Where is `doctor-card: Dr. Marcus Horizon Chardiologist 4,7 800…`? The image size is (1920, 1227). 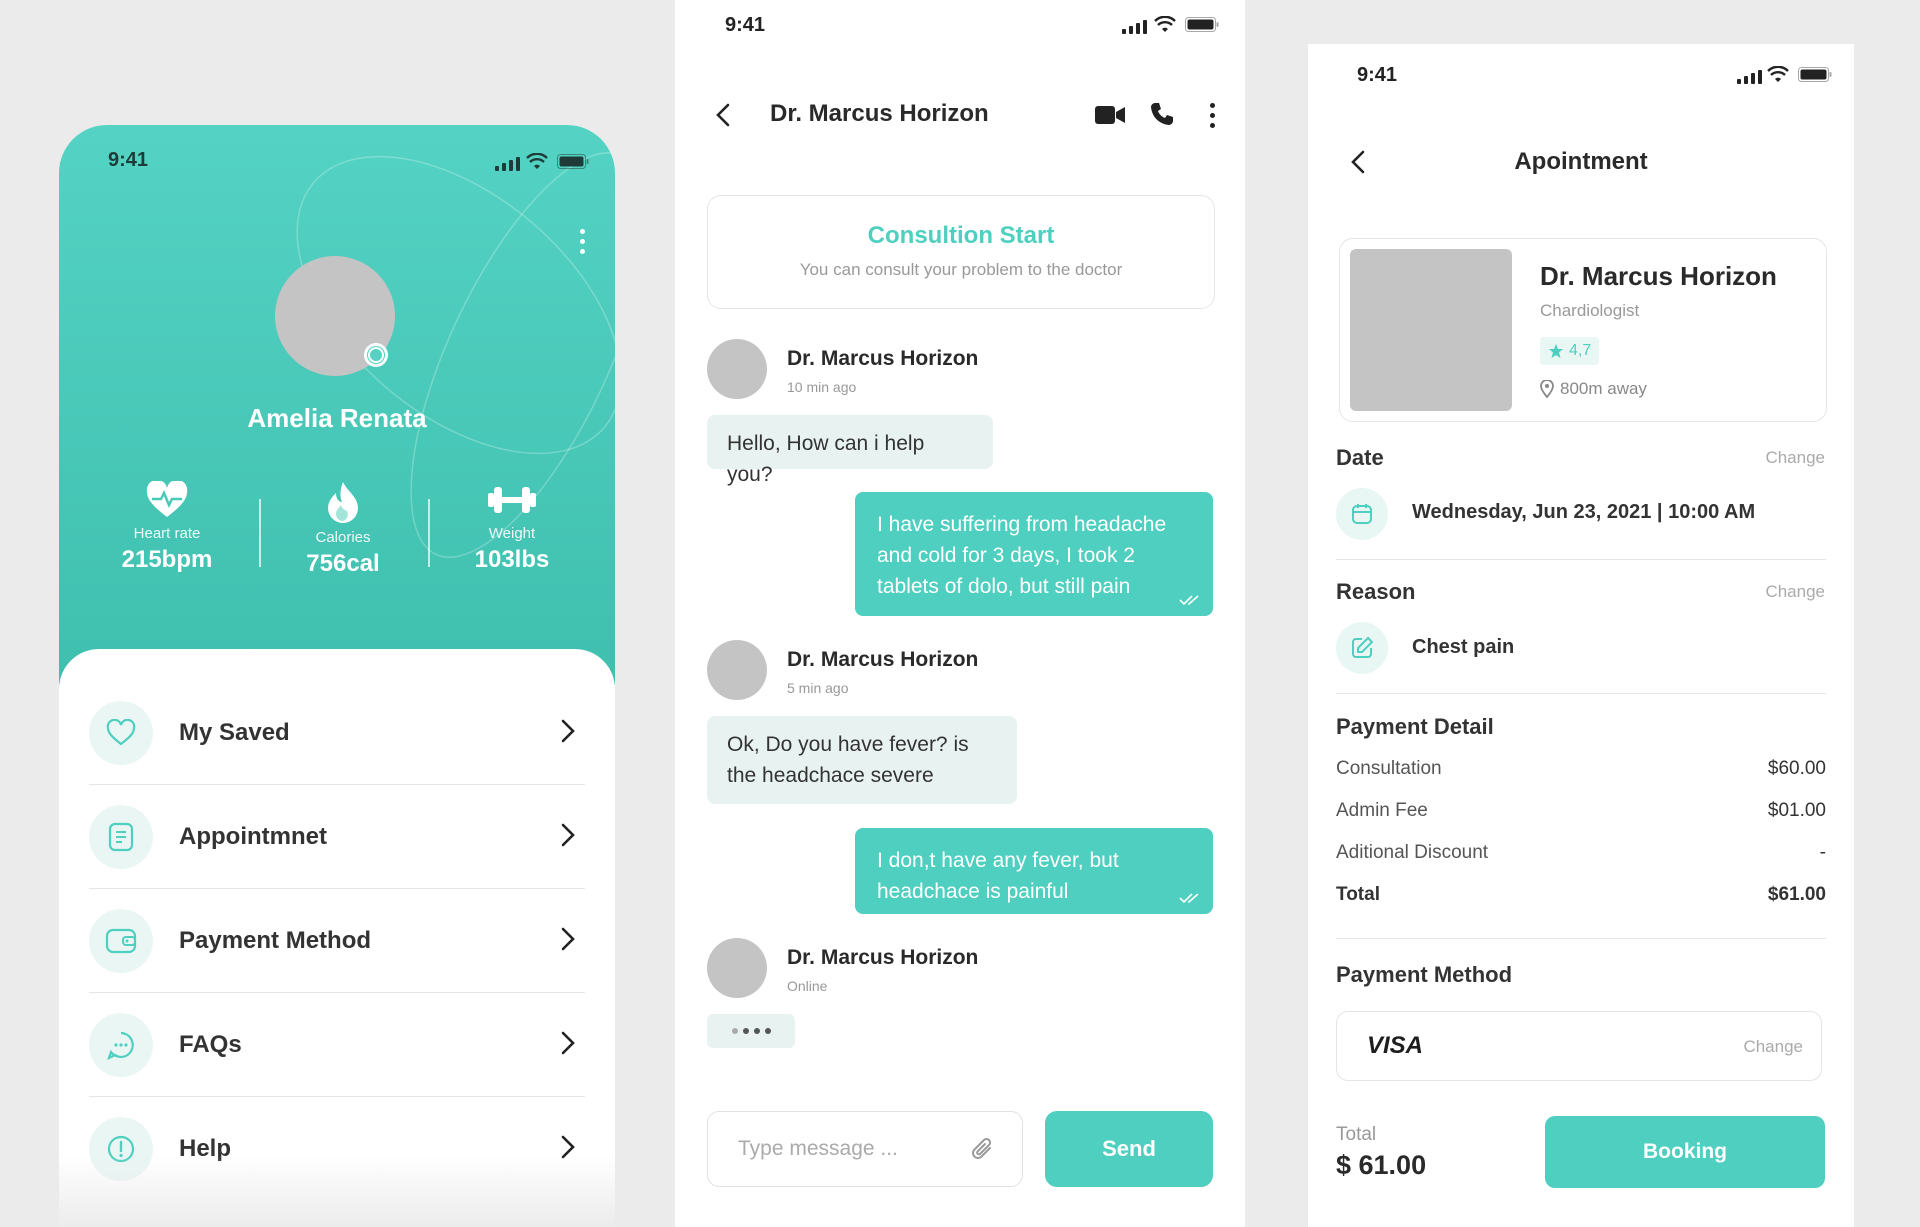 doctor-card: Dr. Marcus Horizon Chardiologist 4,7 800… is located at coordinates (1583, 330).